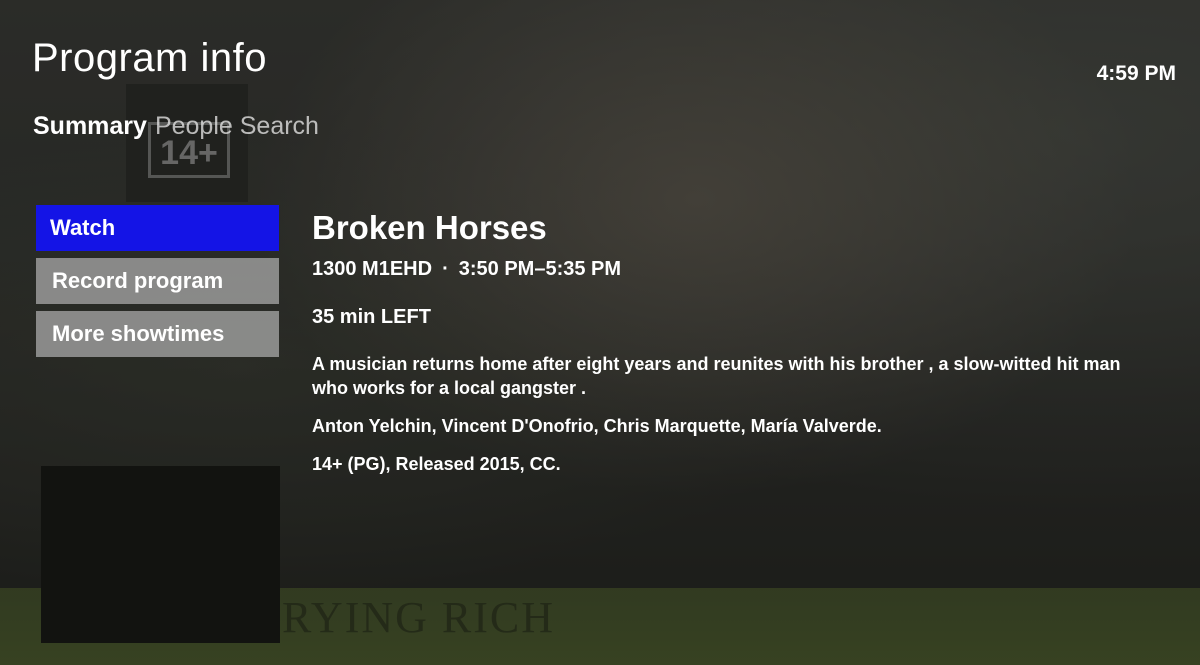  What do you see at coordinates (239, 126) in the screenshot?
I see `tab-people-search: People Search` at bounding box center [239, 126].